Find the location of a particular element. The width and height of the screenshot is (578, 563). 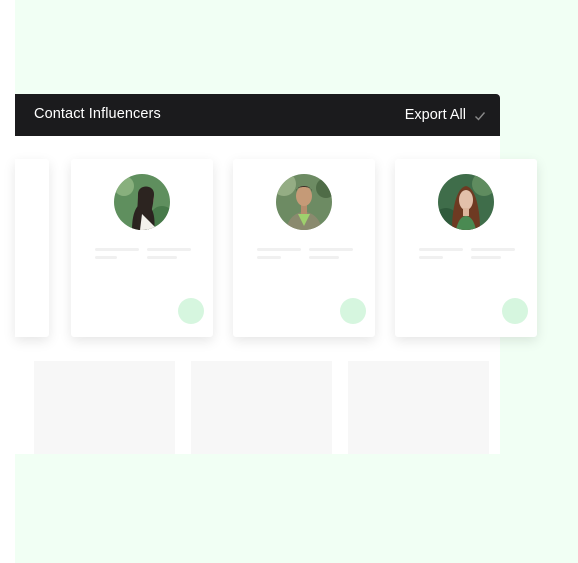

export-all-button: Export All is located at coordinates (445, 115).